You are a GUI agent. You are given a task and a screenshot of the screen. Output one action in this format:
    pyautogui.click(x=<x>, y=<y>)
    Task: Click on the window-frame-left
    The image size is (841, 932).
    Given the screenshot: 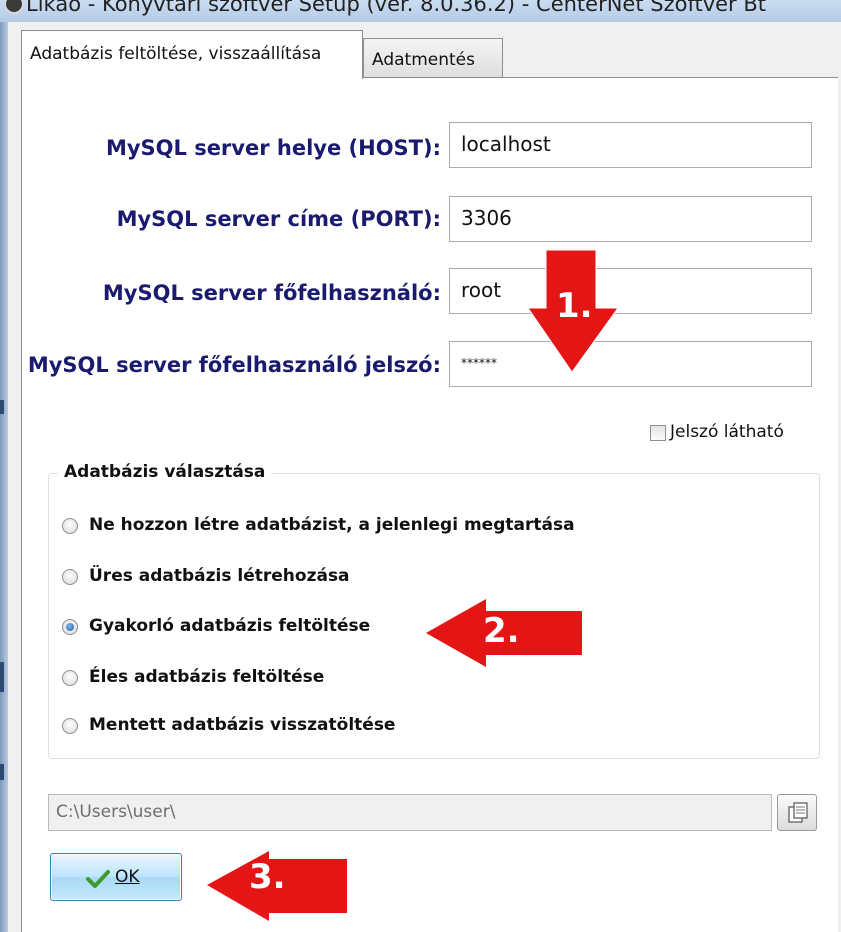 What is the action you would take?
    pyautogui.click(x=4, y=477)
    